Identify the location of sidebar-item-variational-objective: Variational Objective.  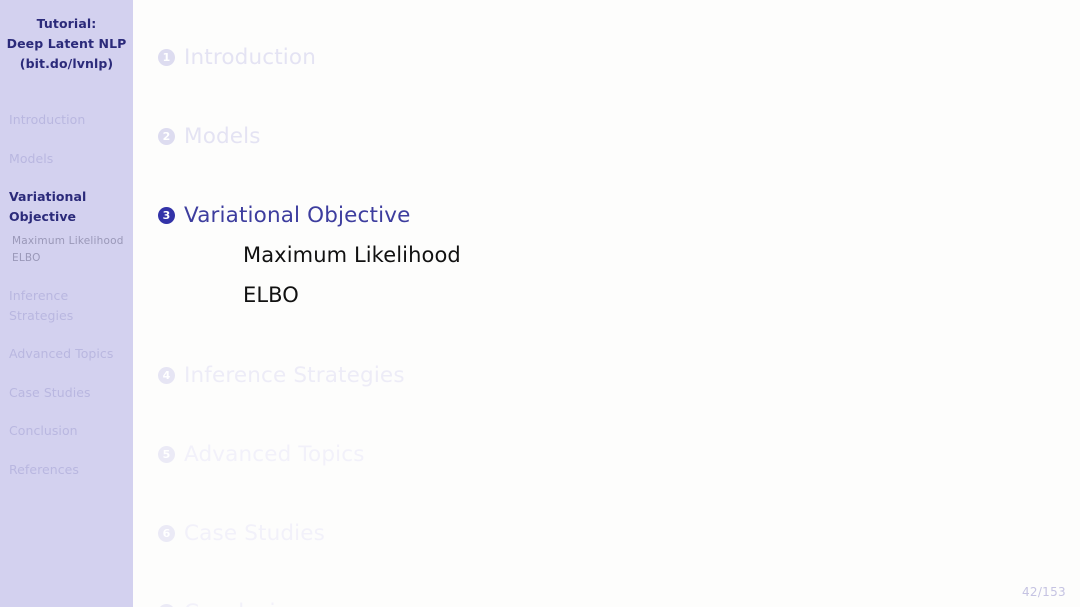
(66, 206).